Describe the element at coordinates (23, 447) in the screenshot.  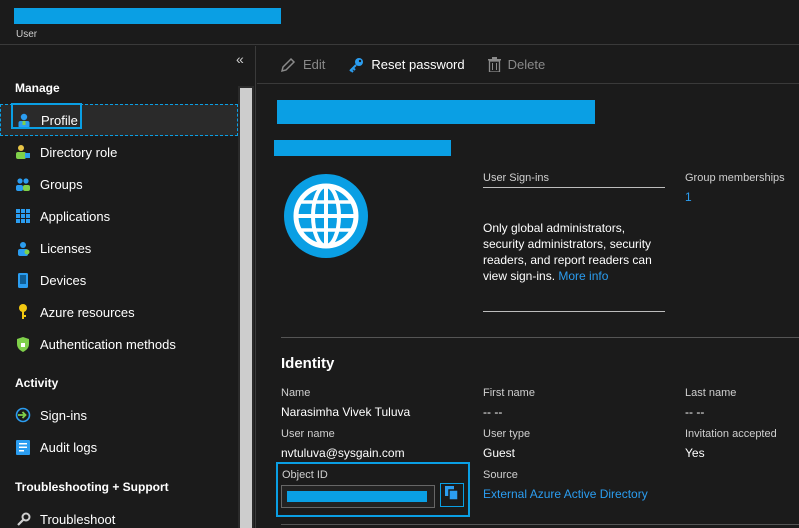
I see `audit-log-icon` at that location.